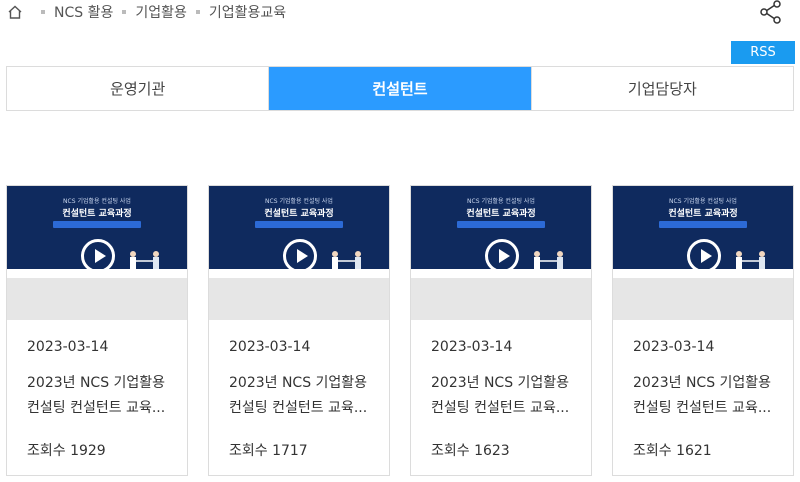 Image resolution: width=800 pixels, height=482 pixels. What do you see at coordinates (763, 52) in the screenshot?
I see `rss-button: RSS` at bounding box center [763, 52].